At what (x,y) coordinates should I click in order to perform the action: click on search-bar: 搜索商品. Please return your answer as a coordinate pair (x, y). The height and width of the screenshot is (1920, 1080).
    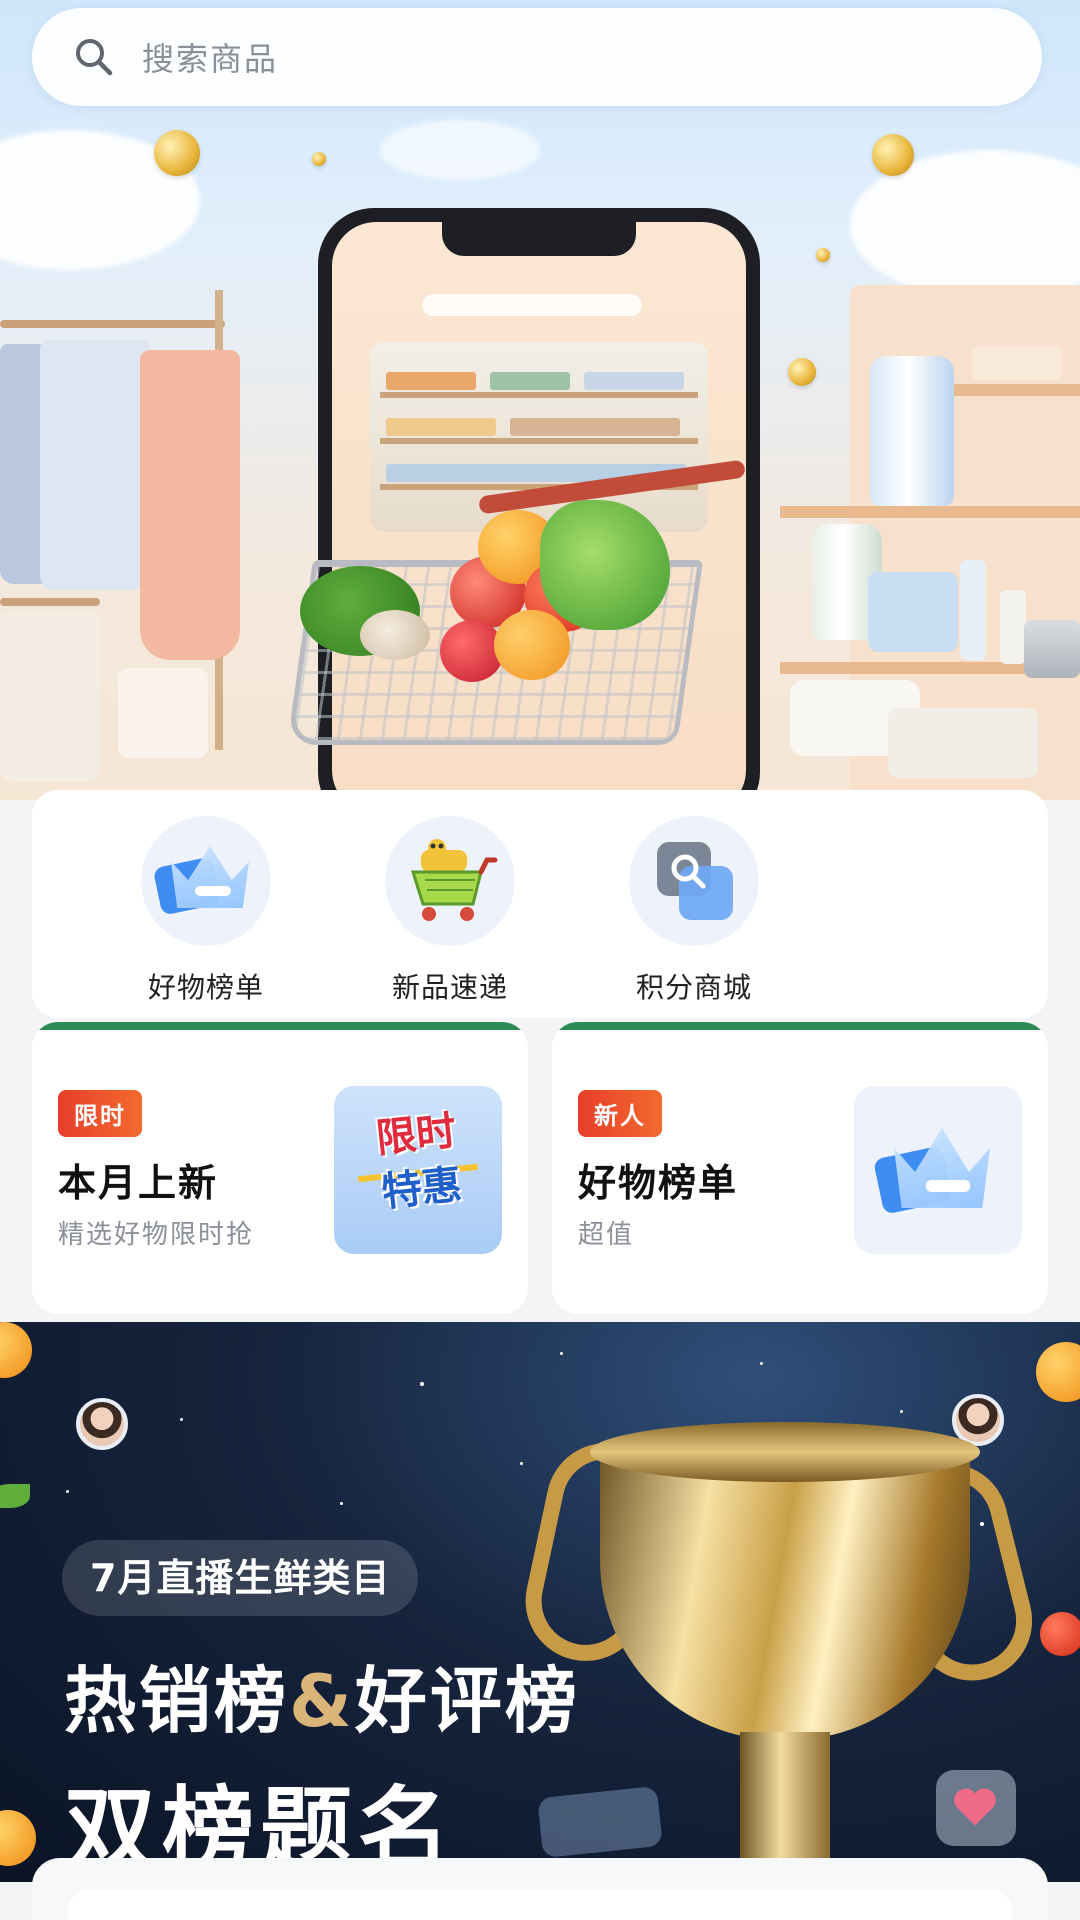
    Looking at the image, I should click on (537, 57).